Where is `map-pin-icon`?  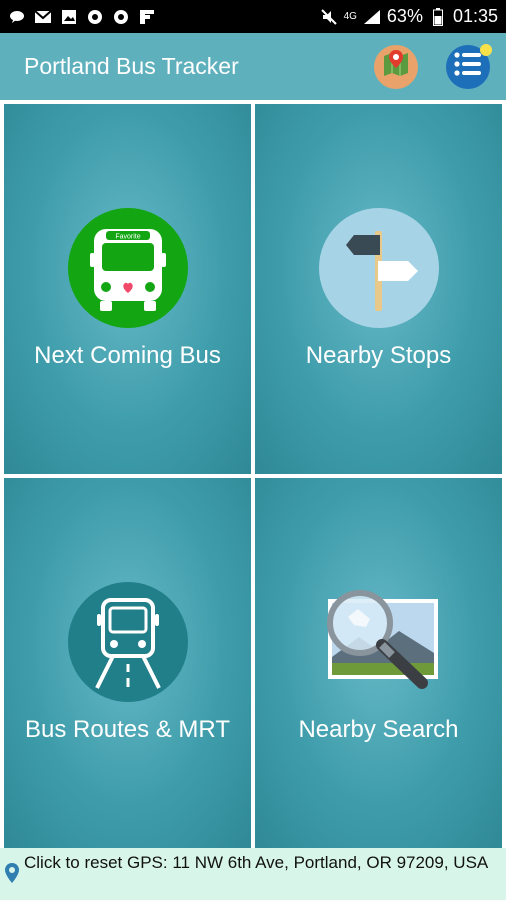 map-pin-icon is located at coordinates (396, 66).